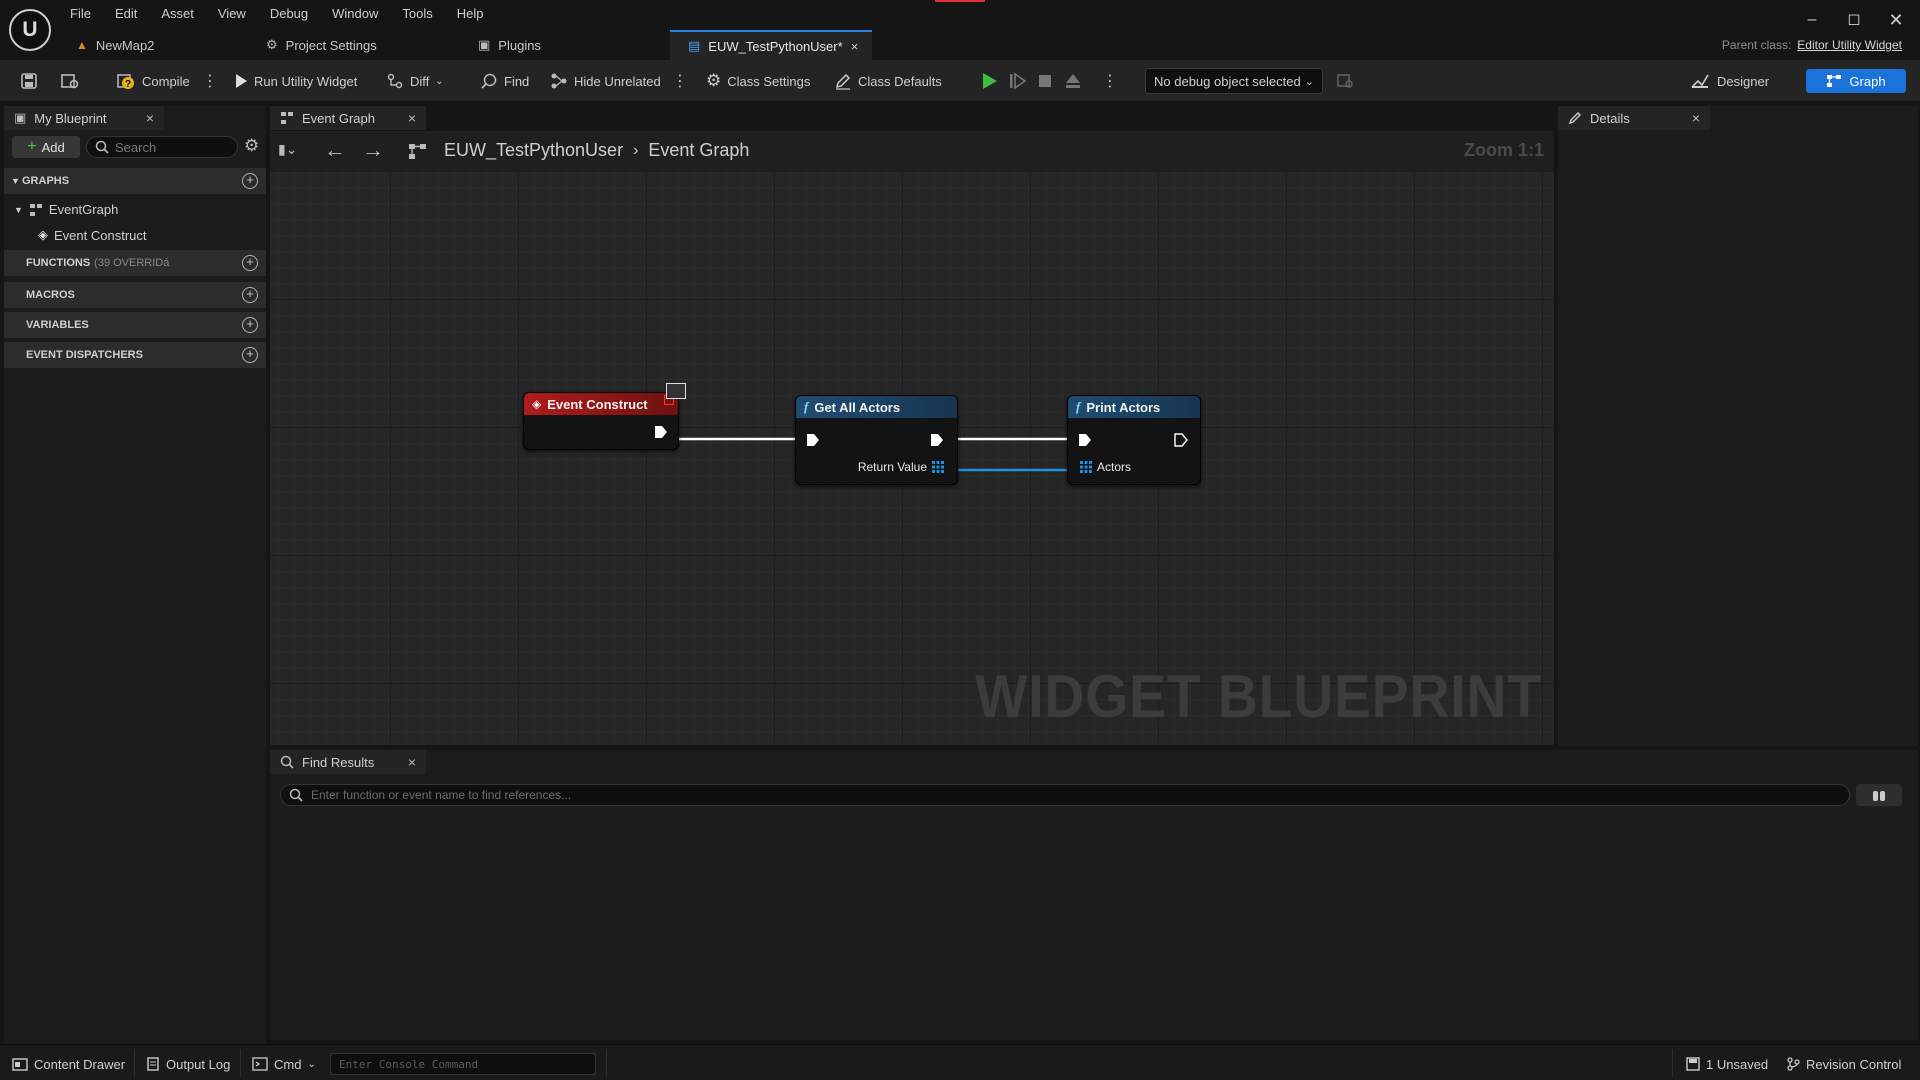 The height and width of the screenshot is (1080, 1920). What do you see at coordinates (1031, 81) in the screenshot?
I see `simulation-controls` at bounding box center [1031, 81].